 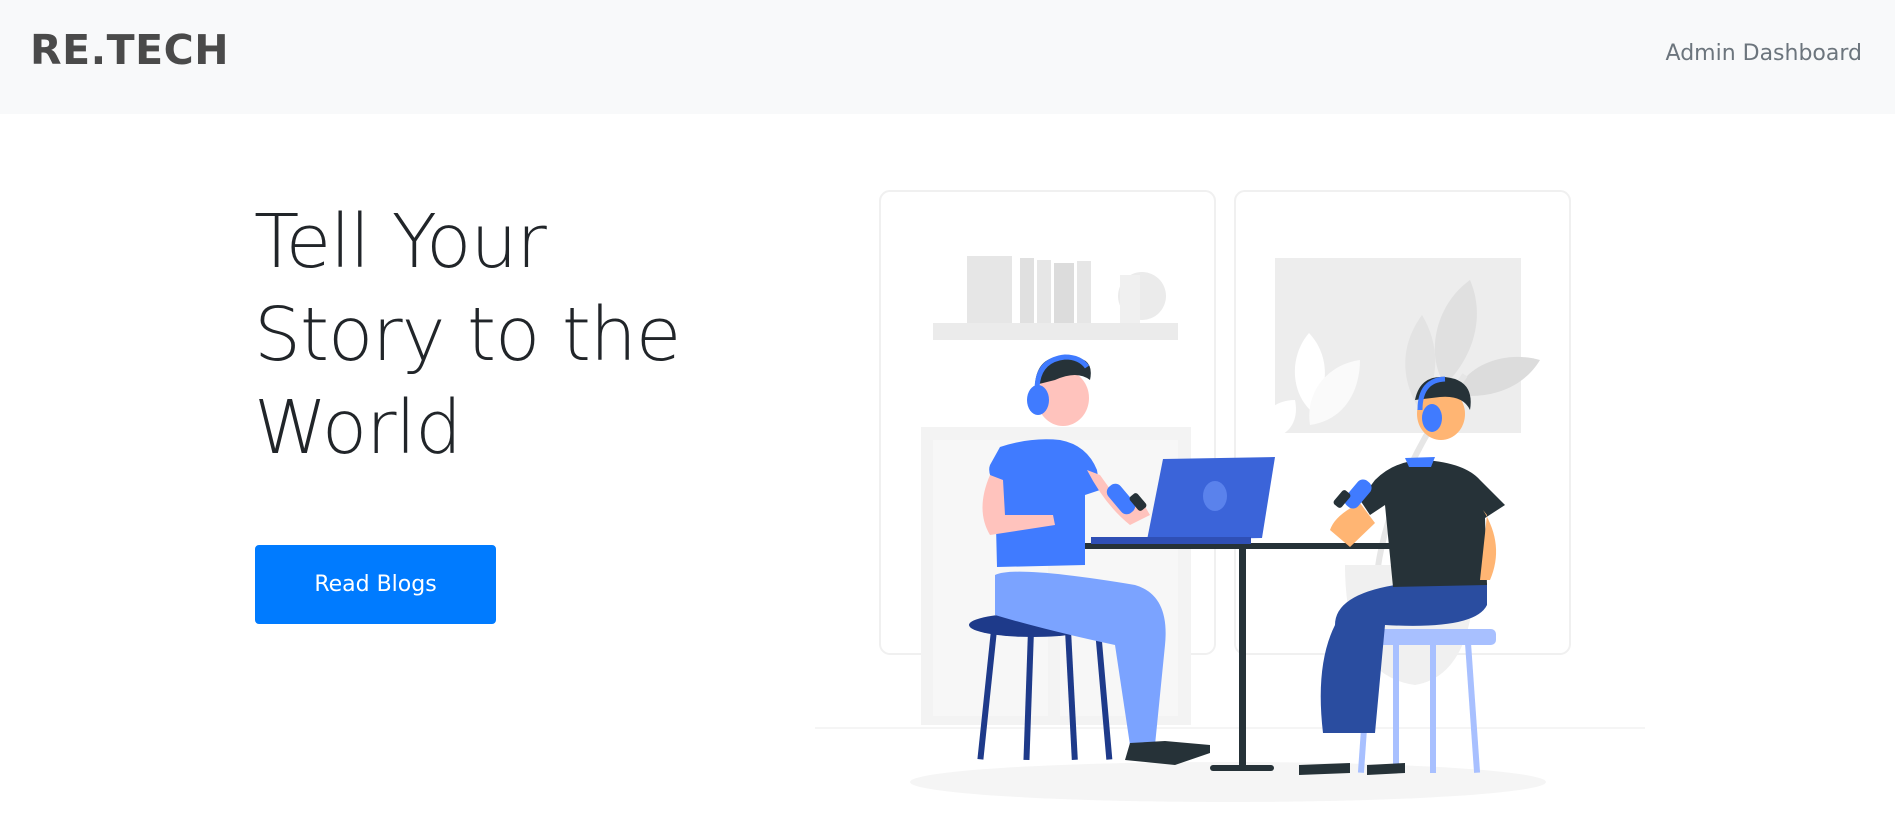 I want to click on table-leg, so click(x=1242, y=658).